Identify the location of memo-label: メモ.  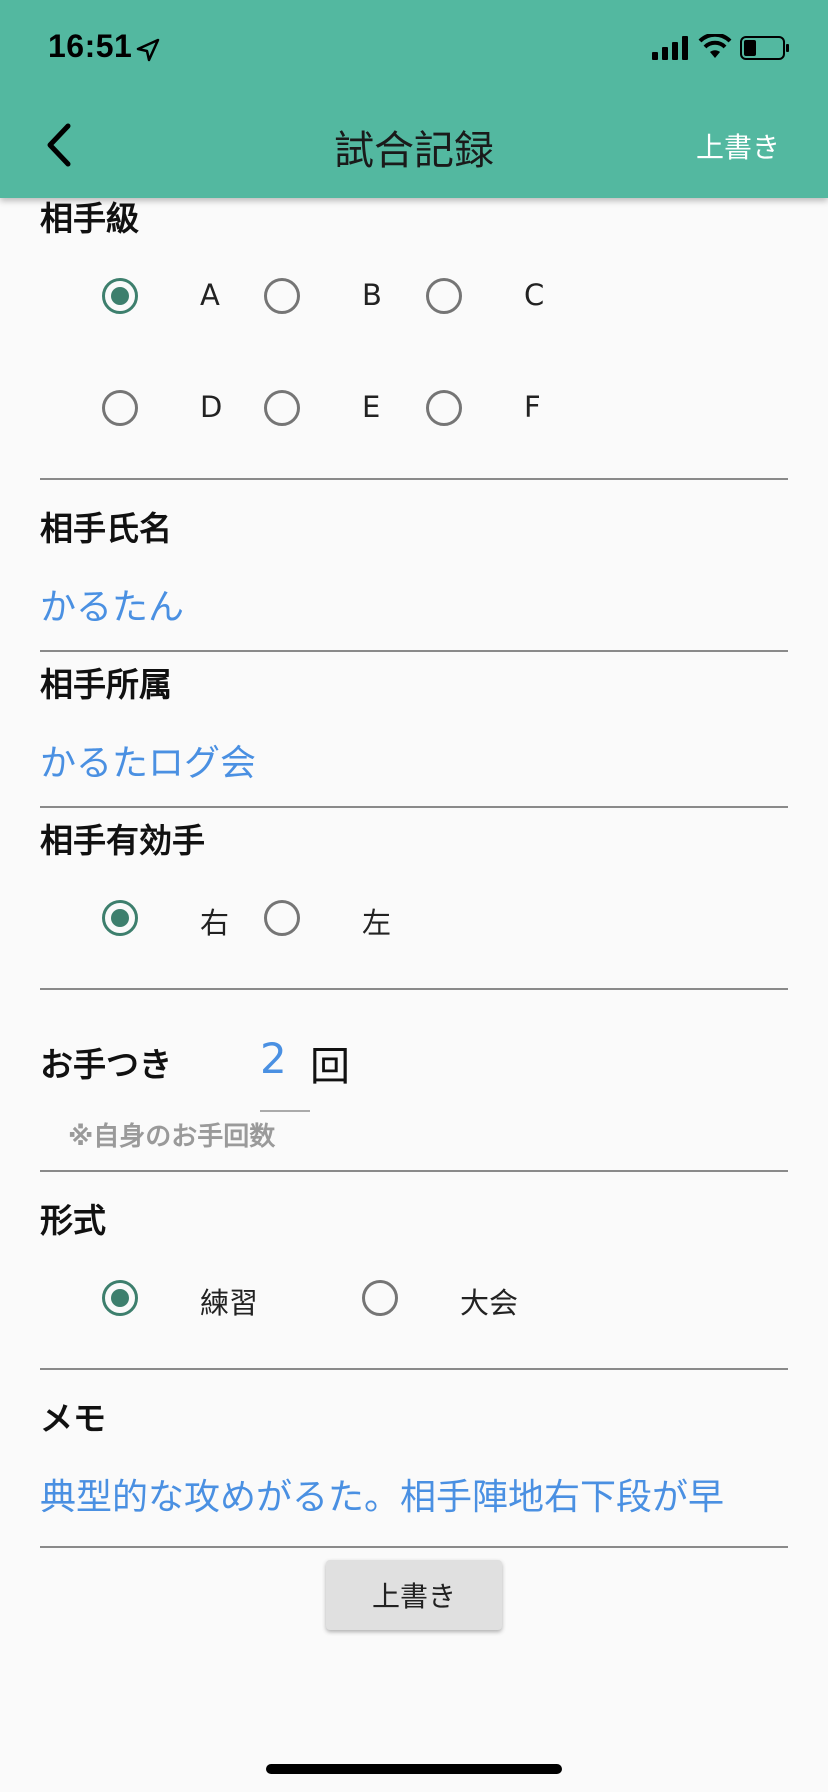
(73, 1418).